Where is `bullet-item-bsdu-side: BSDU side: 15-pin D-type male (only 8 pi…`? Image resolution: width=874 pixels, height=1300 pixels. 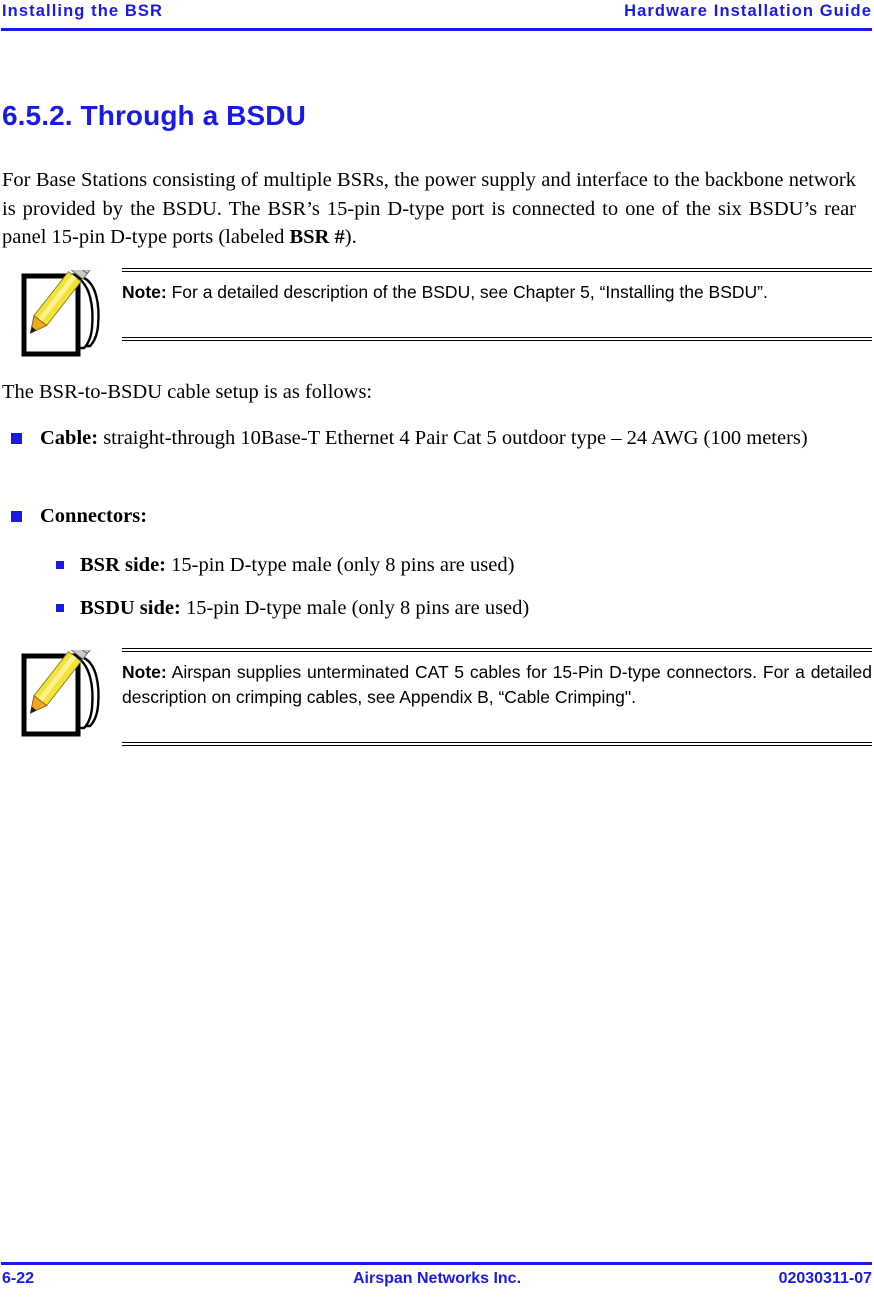 bullet-item-bsdu-side: BSDU side: 15-pin D-type male (only 8 pi… is located at coordinates (428, 608).